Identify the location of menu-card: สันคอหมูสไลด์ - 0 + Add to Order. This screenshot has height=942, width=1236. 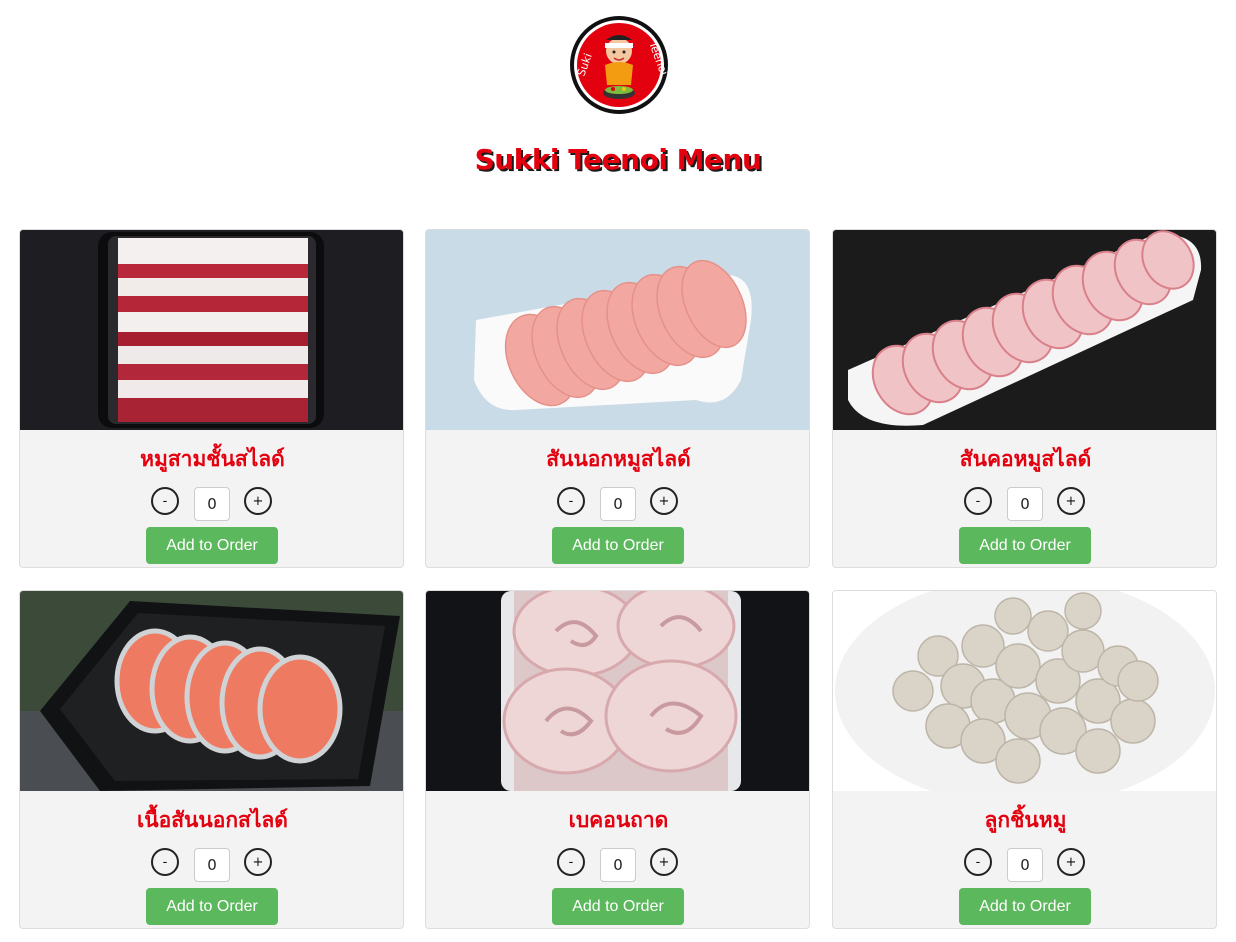
(1024, 398).